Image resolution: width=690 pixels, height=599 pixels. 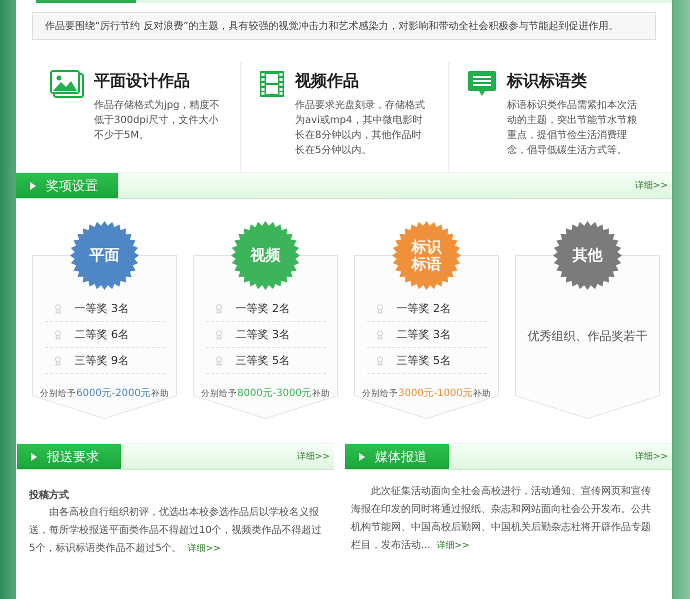 What do you see at coordinates (157, 120) in the screenshot?
I see `feature-description: 作品存储格式为jpg，精度不低于300dpi尺寸，文件大小不少于5M。` at bounding box center [157, 120].